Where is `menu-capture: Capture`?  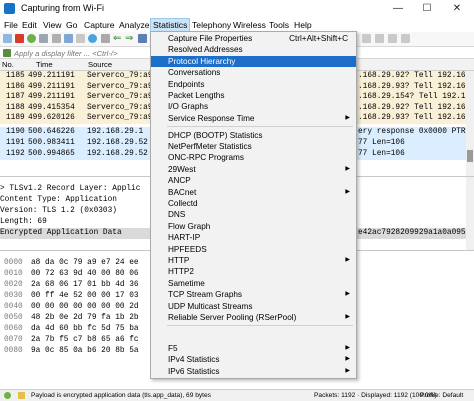
menu-capture: Capture is located at coordinates (99, 25).